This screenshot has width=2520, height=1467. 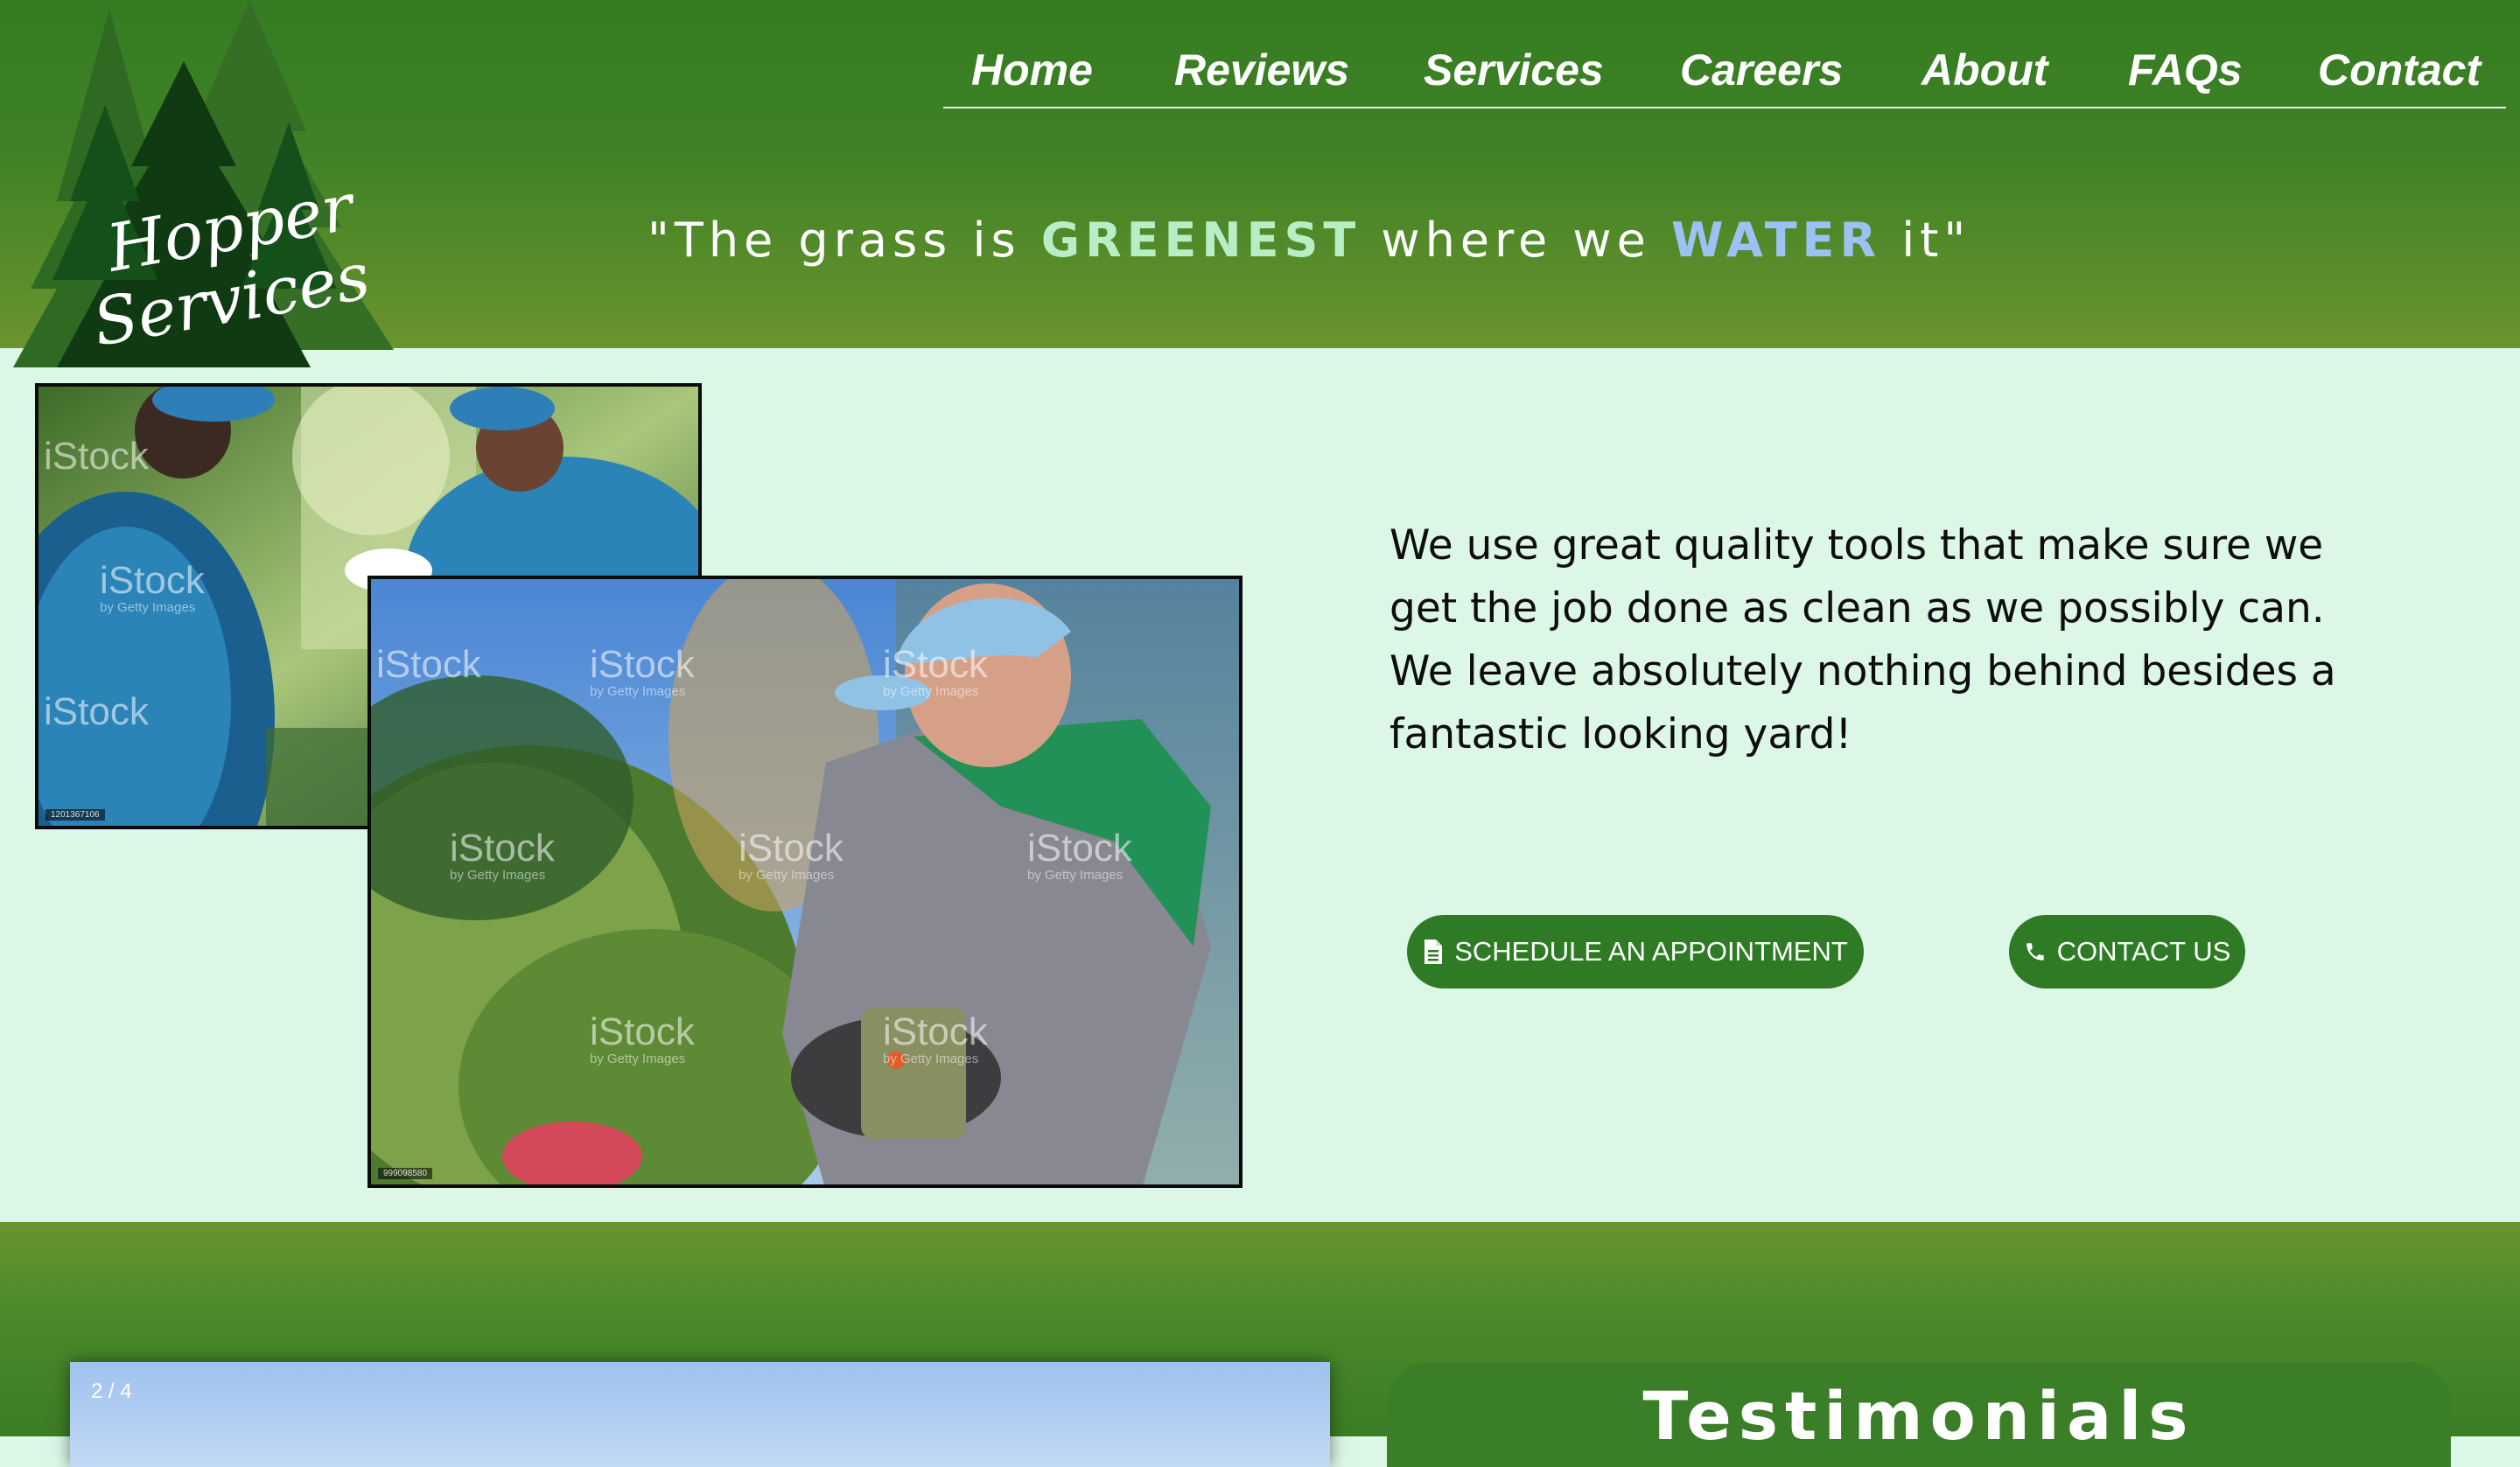 I want to click on contact-us-button: CONTACT US, so click(x=2127, y=951).